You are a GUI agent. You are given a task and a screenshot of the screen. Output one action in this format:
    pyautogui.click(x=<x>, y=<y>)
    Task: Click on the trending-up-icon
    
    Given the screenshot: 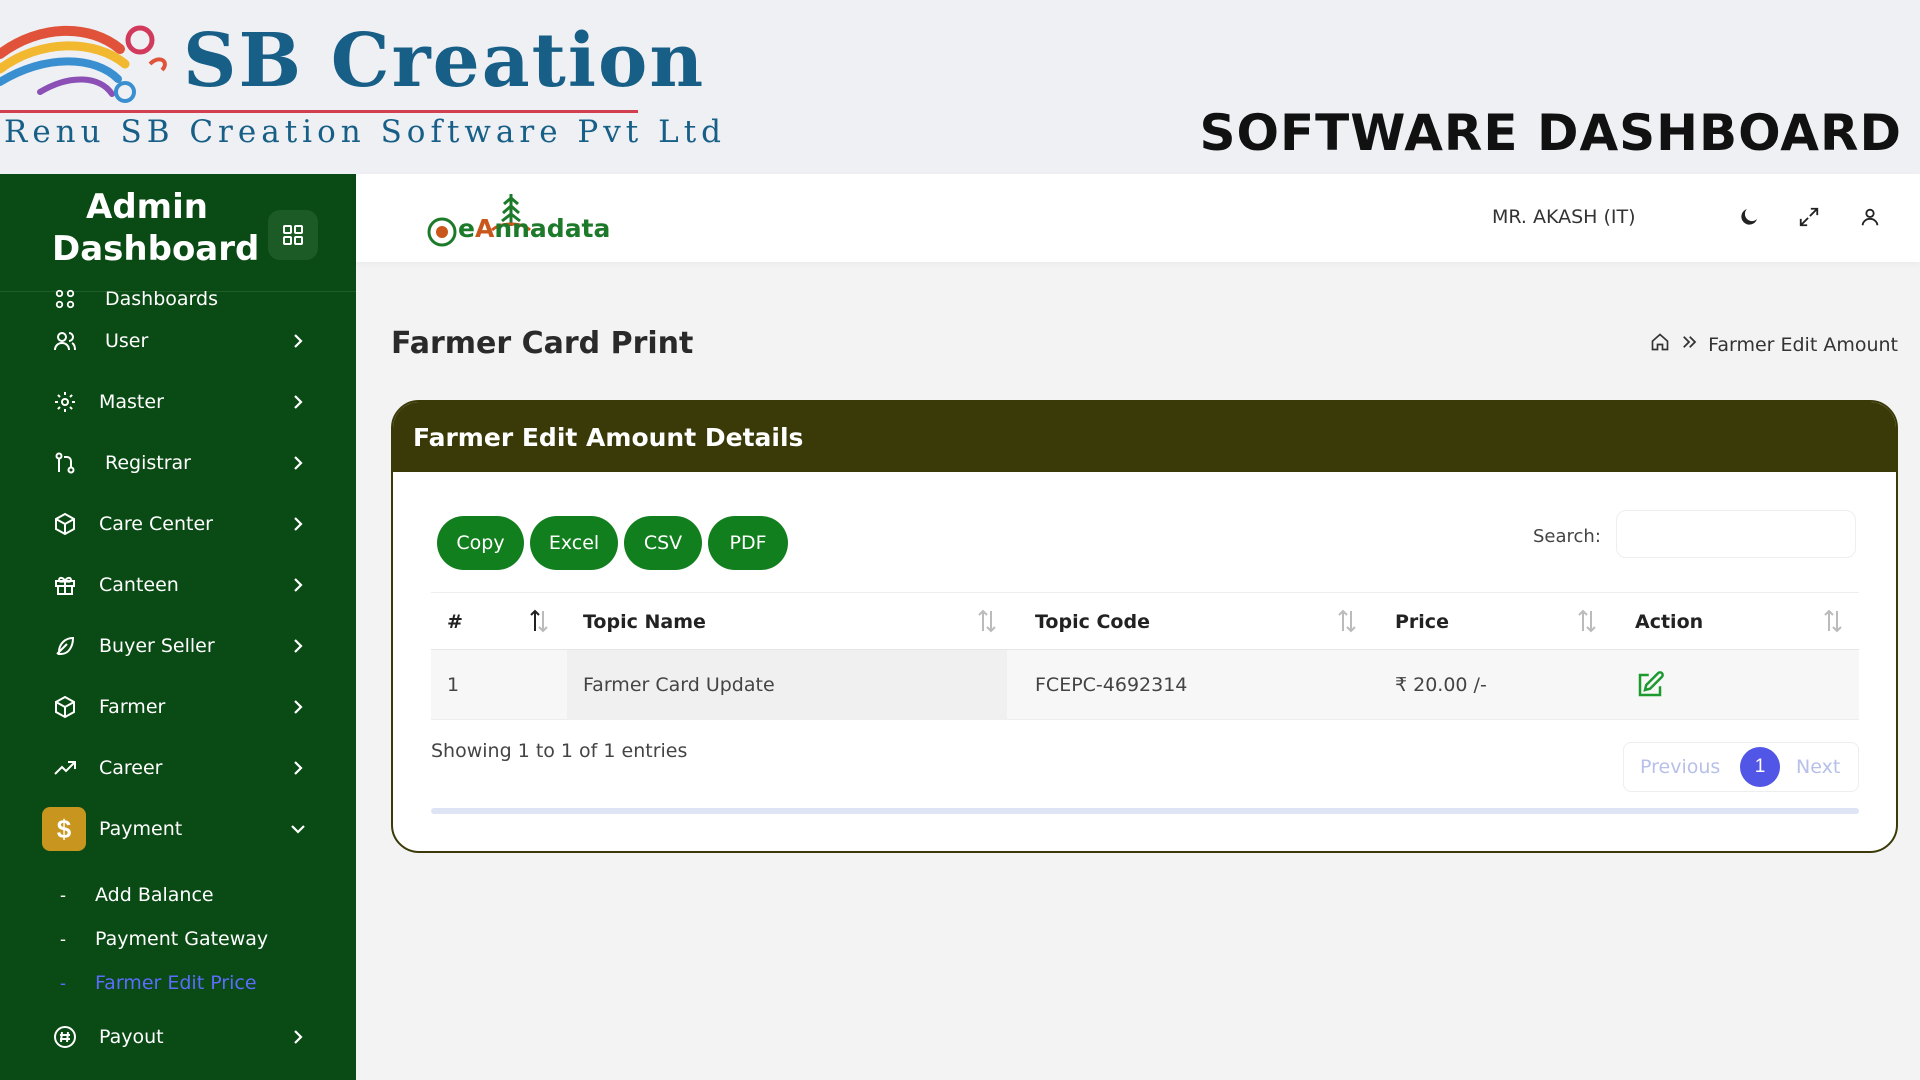 What is the action you would take?
    pyautogui.click(x=65, y=768)
    